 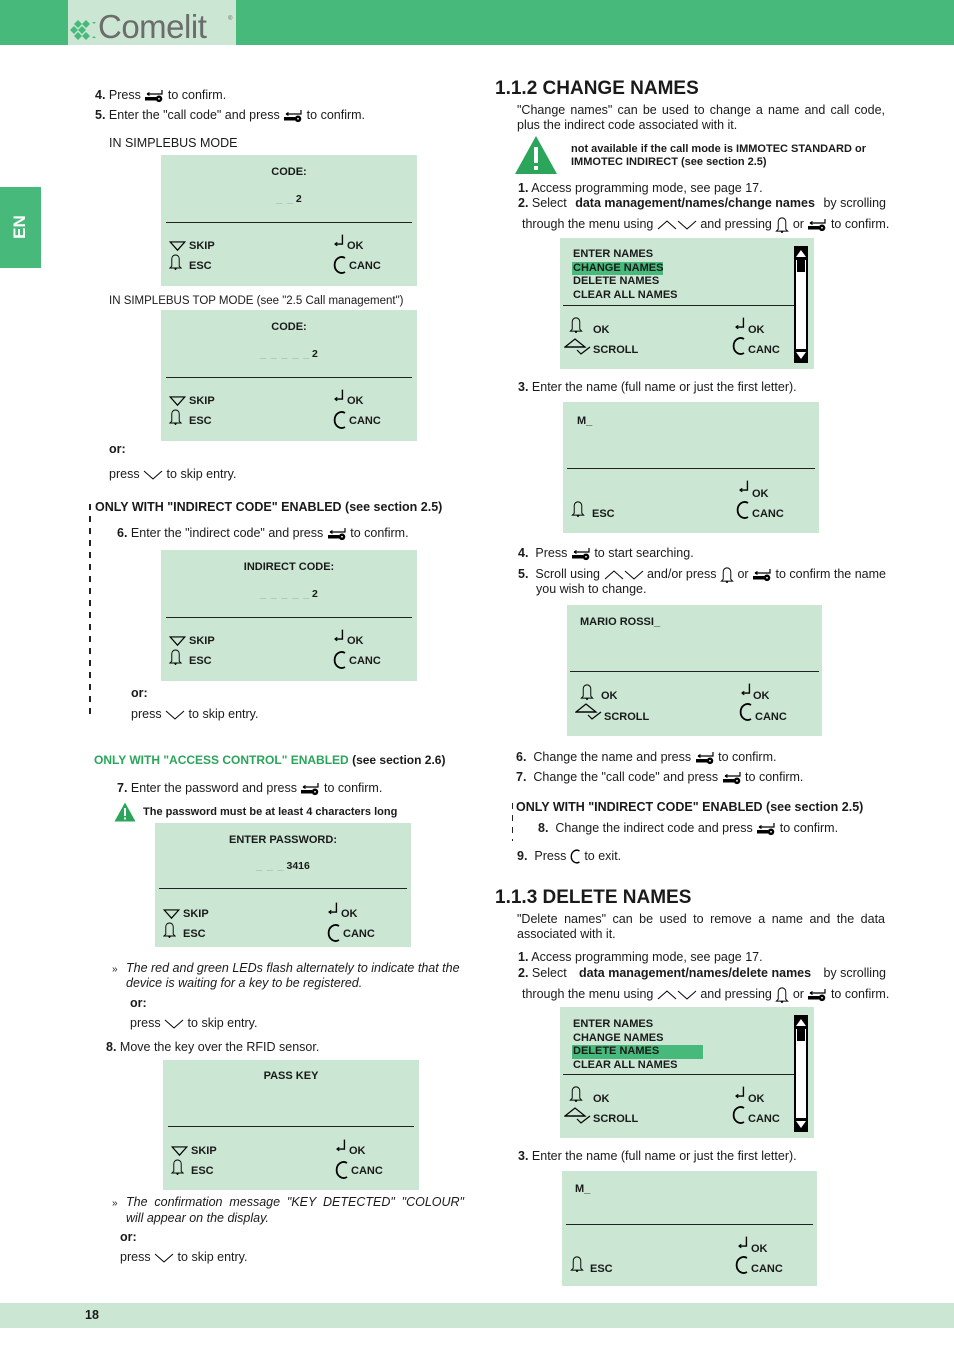 What do you see at coordinates (637, 1052) in the screenshot?
I see `menu-item-selected: DELETE NAMES` at bounding box center [637, 1052].